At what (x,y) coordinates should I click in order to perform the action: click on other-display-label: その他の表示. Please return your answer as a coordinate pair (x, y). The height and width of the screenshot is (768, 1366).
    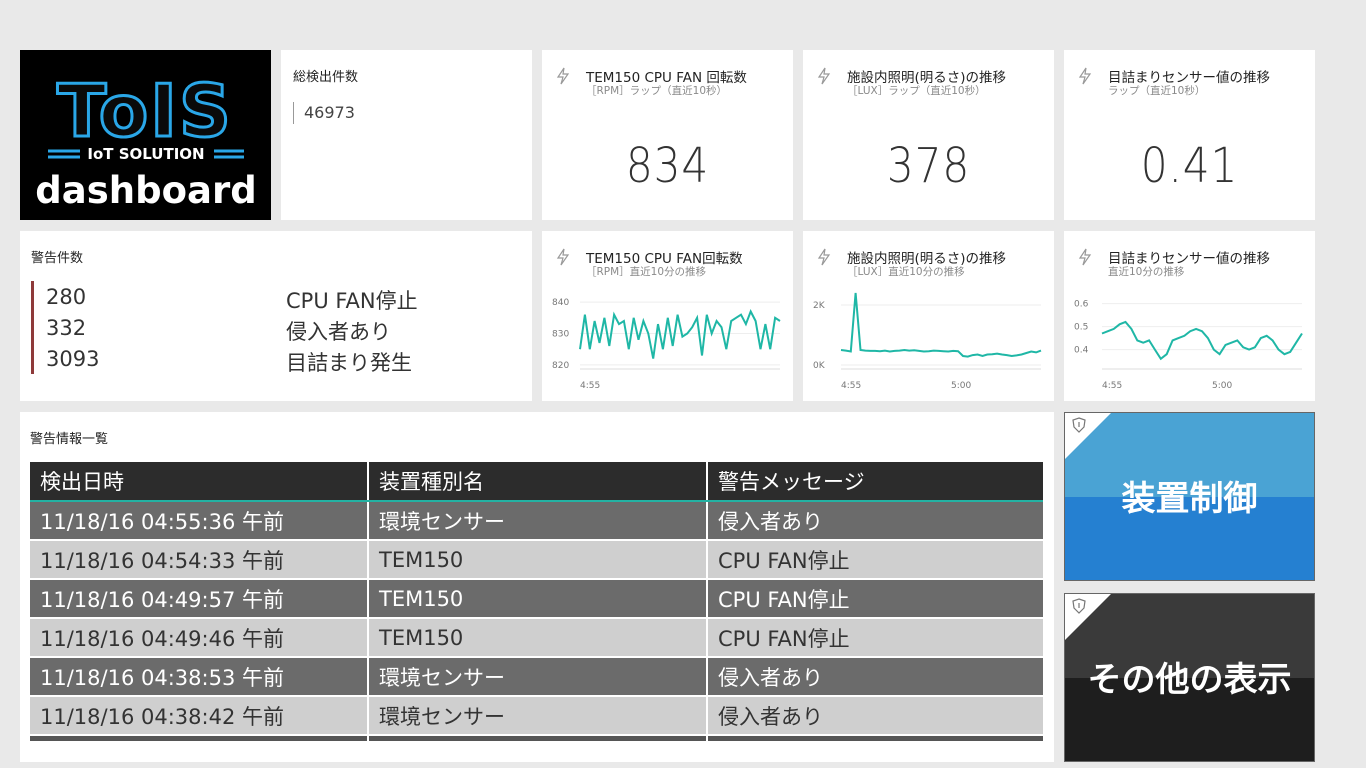
    Looking at the image, I should click on (1189, 680).